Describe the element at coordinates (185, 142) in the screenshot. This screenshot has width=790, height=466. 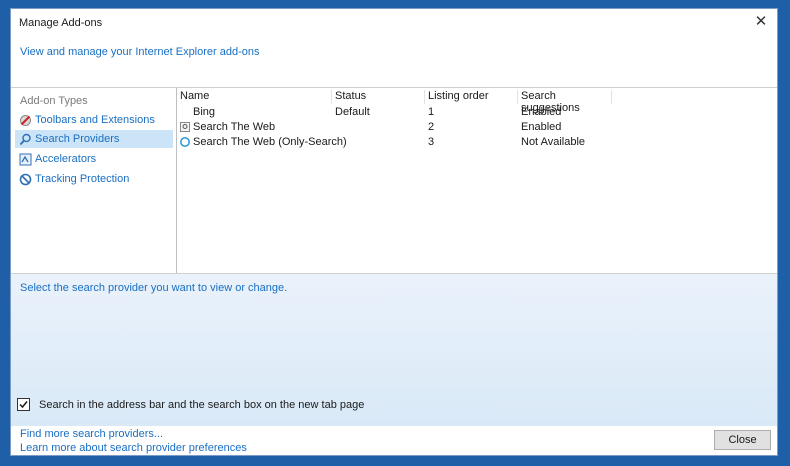
I see `globe-icon` at that location.